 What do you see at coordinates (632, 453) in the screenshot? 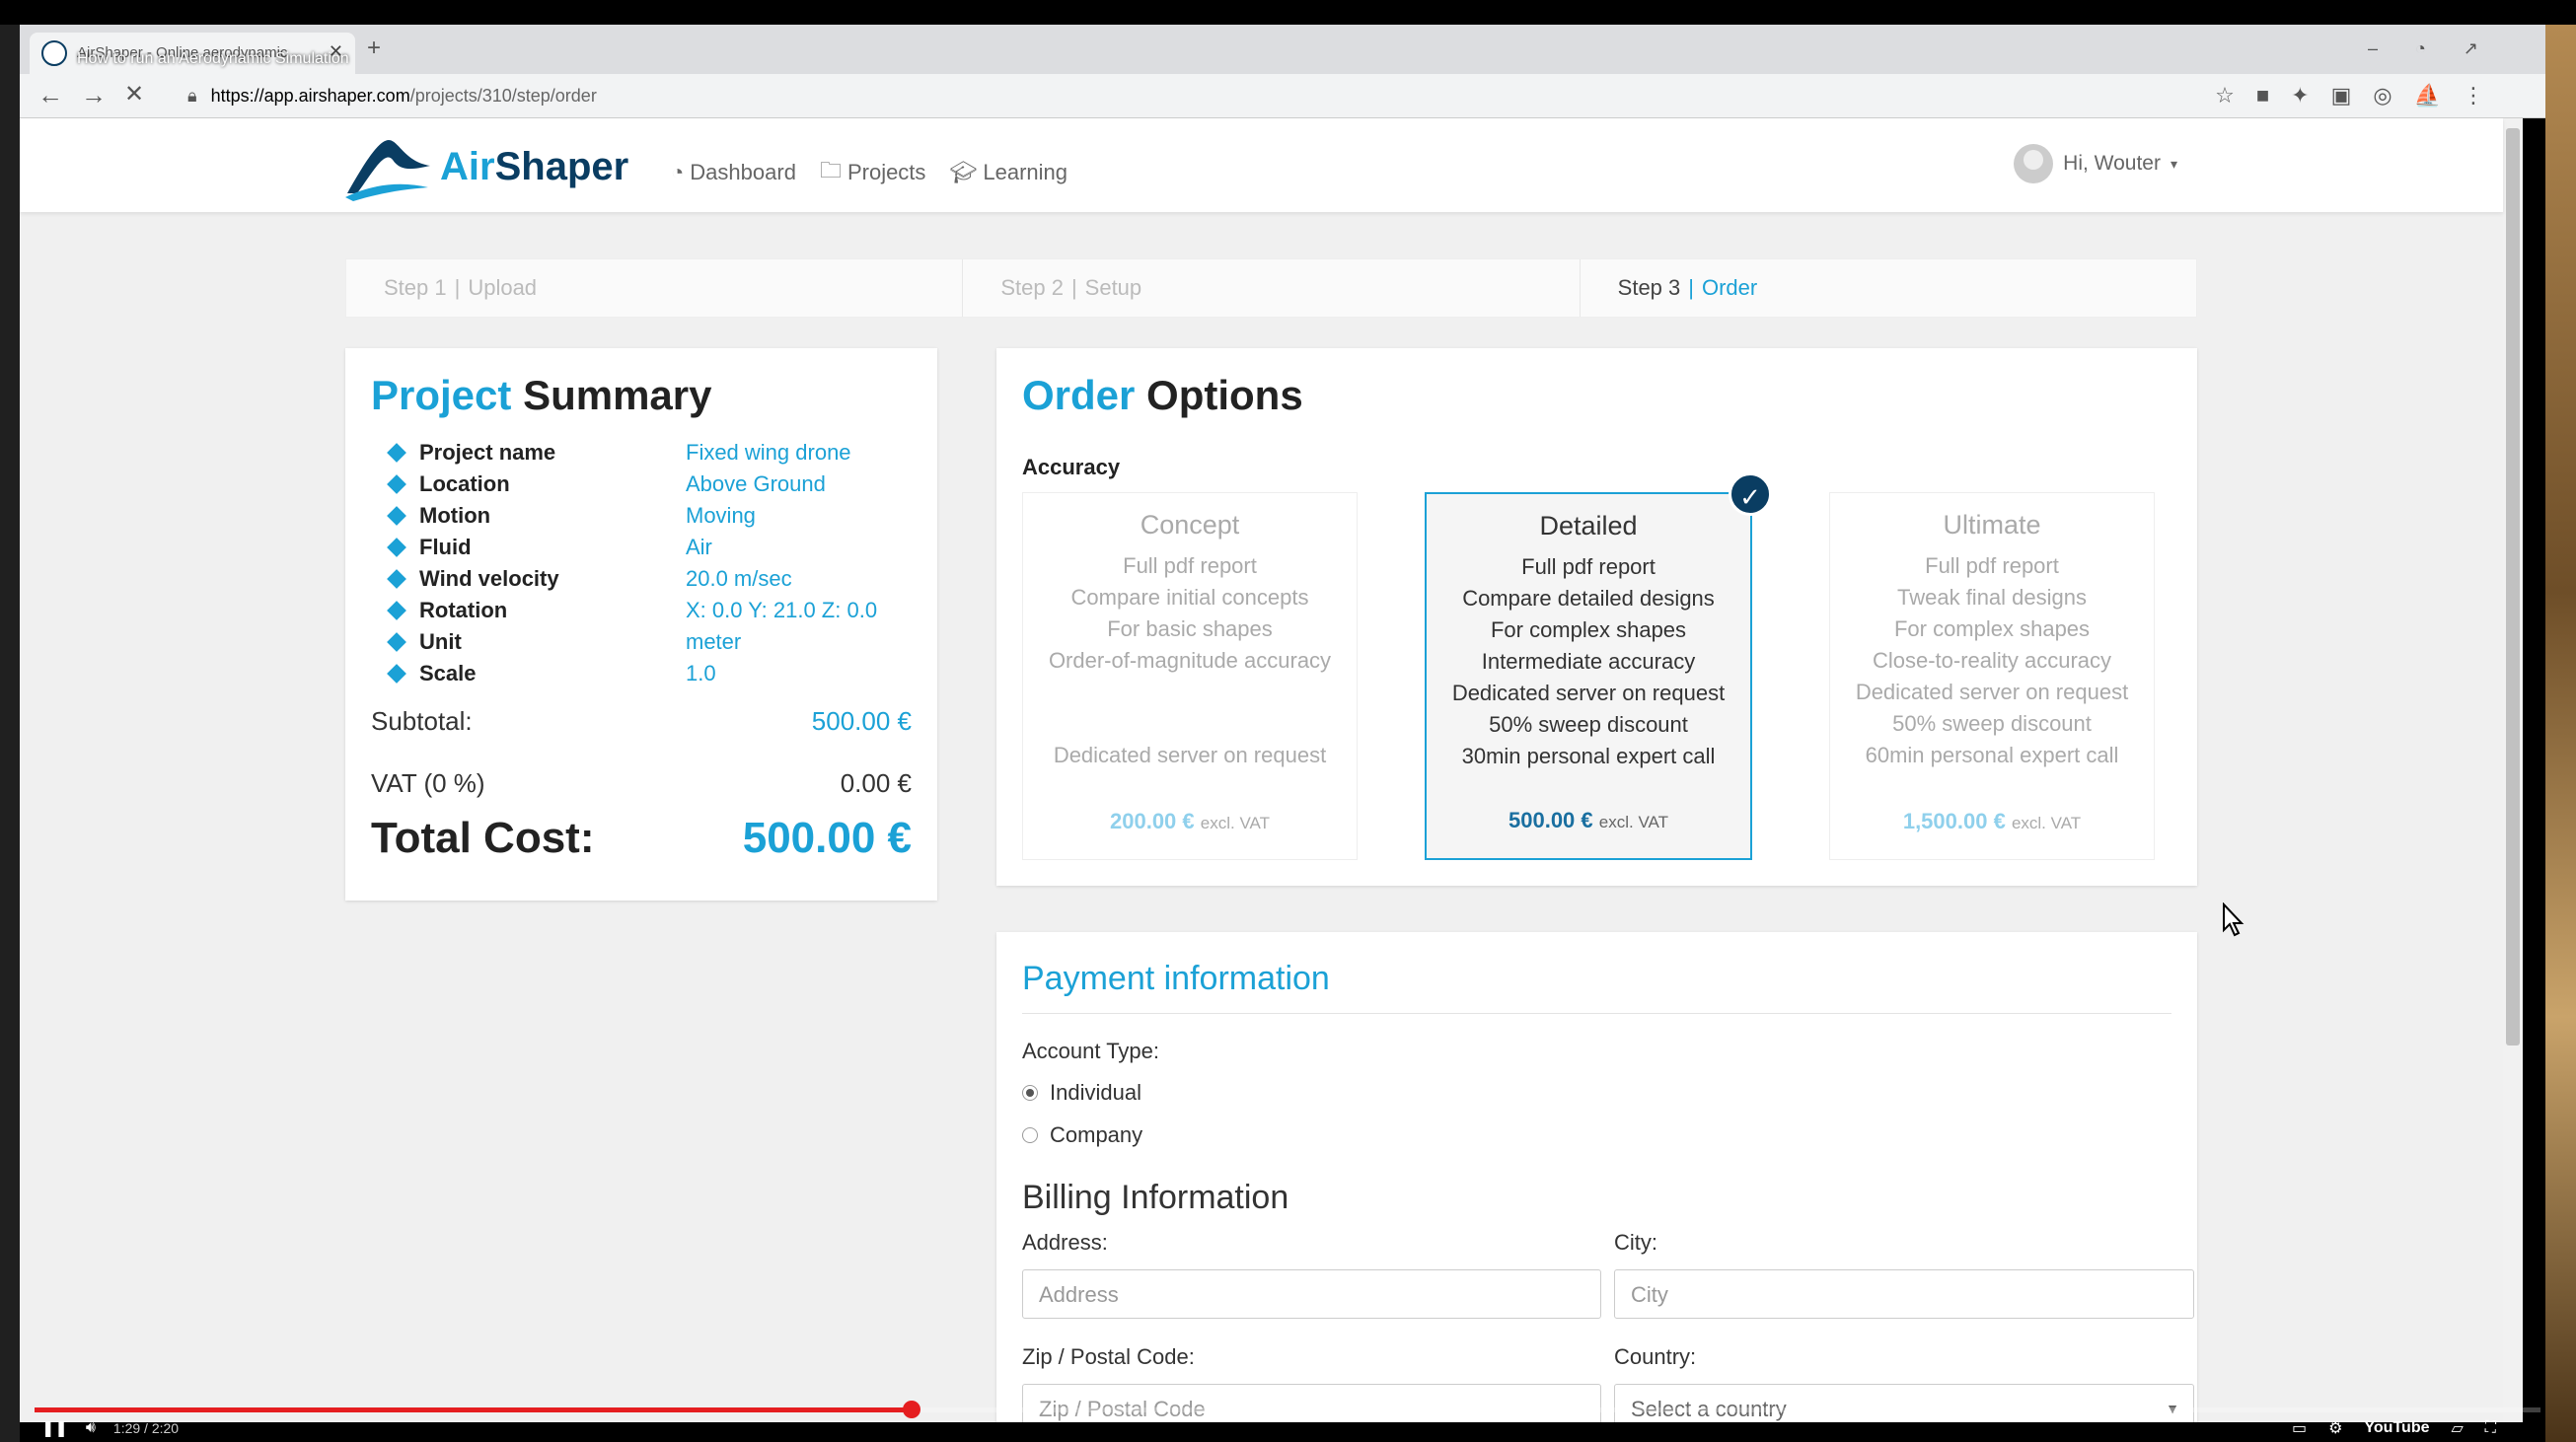
I see `list-item: Project name Fixed wing drone` at bounding box center [632, 453].